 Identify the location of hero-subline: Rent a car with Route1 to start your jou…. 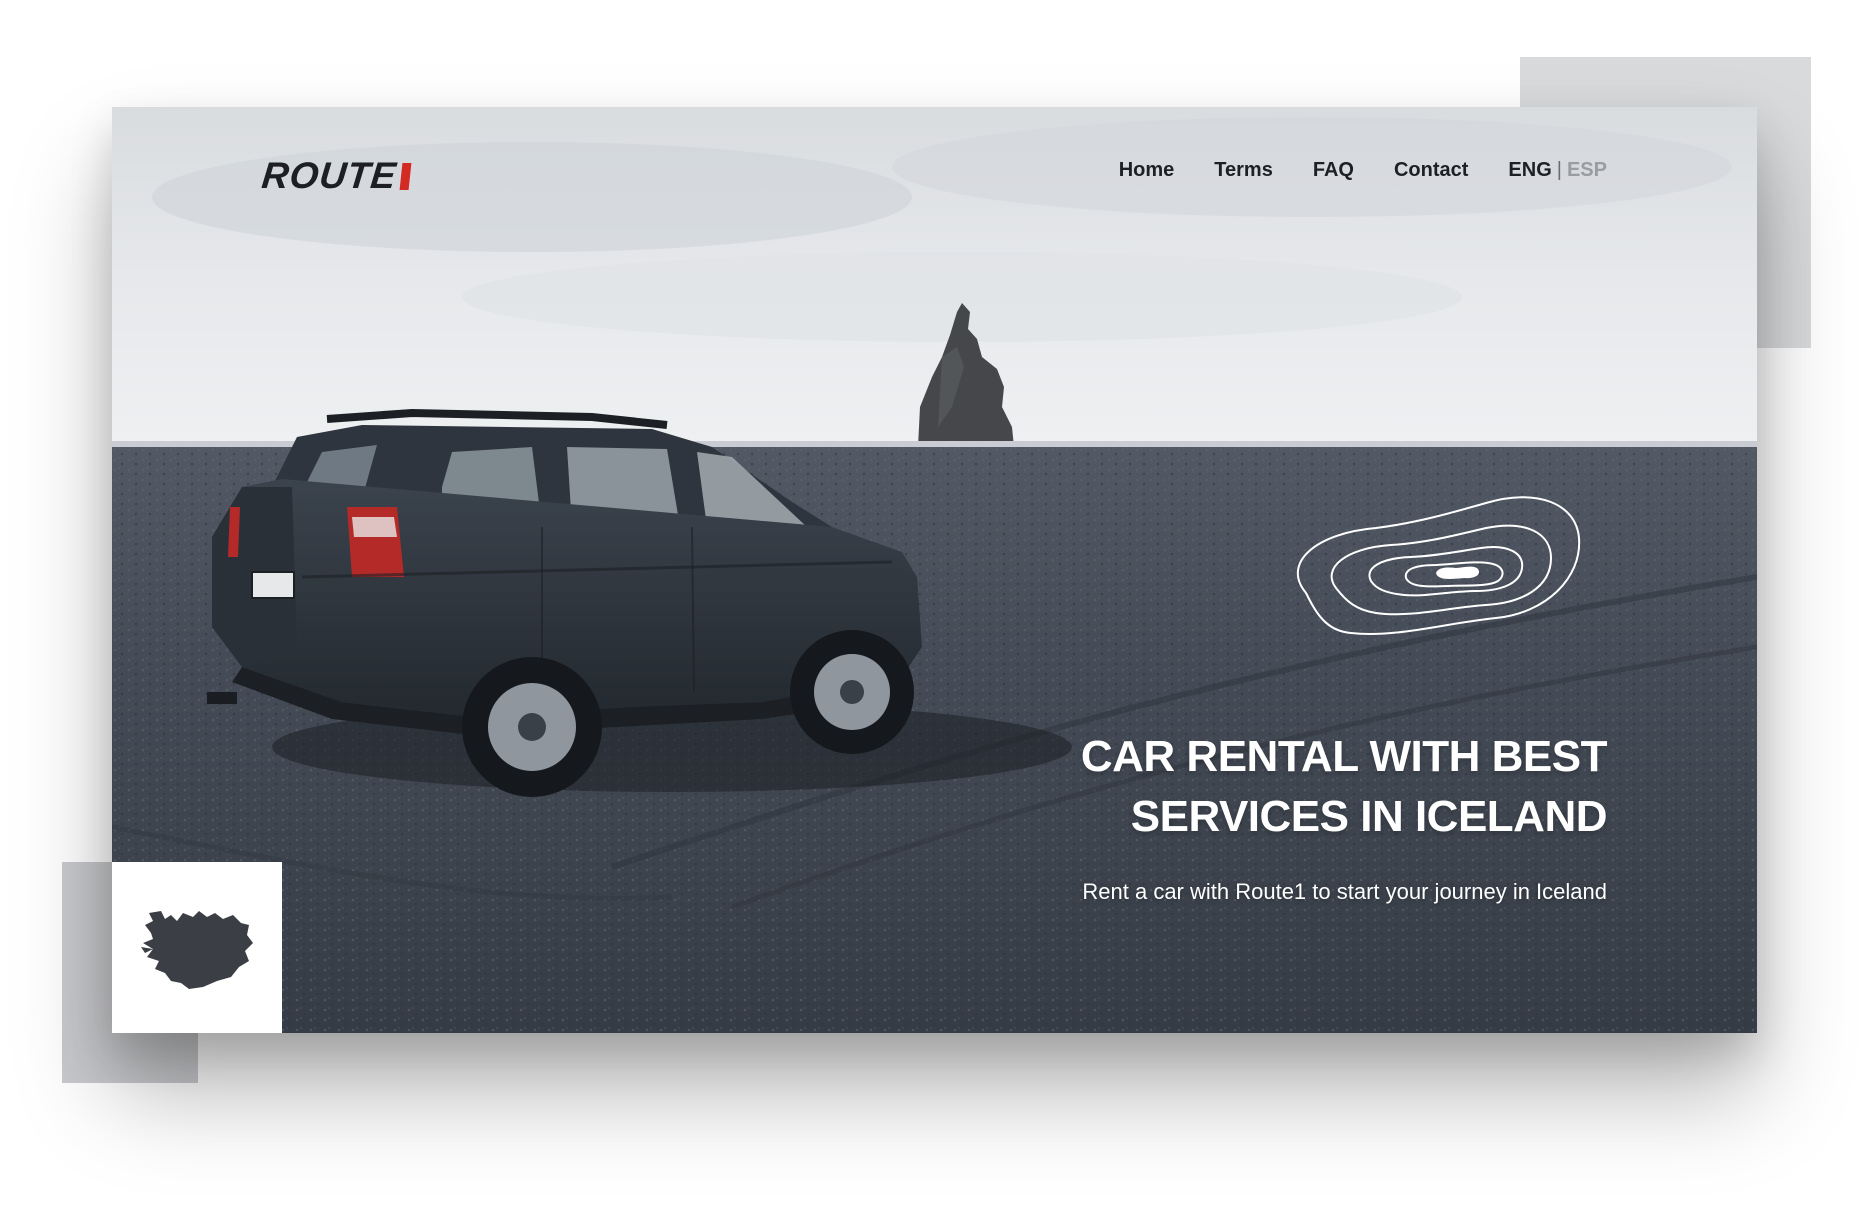
(1344, 891).